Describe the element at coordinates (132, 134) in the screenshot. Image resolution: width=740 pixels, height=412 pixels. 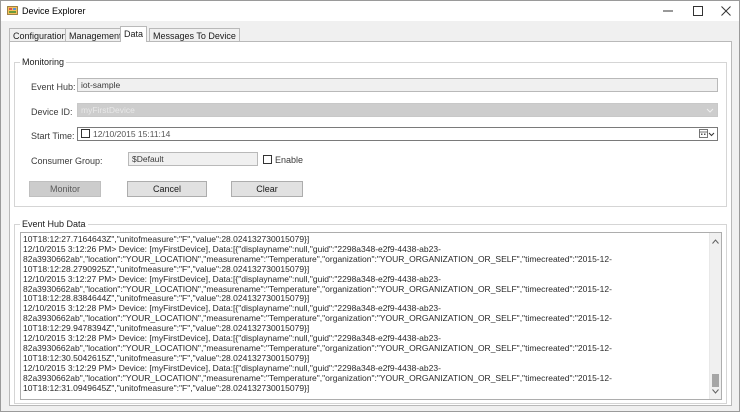
I see `start-time-value: 12/10/2015 15:11:14` at that location.